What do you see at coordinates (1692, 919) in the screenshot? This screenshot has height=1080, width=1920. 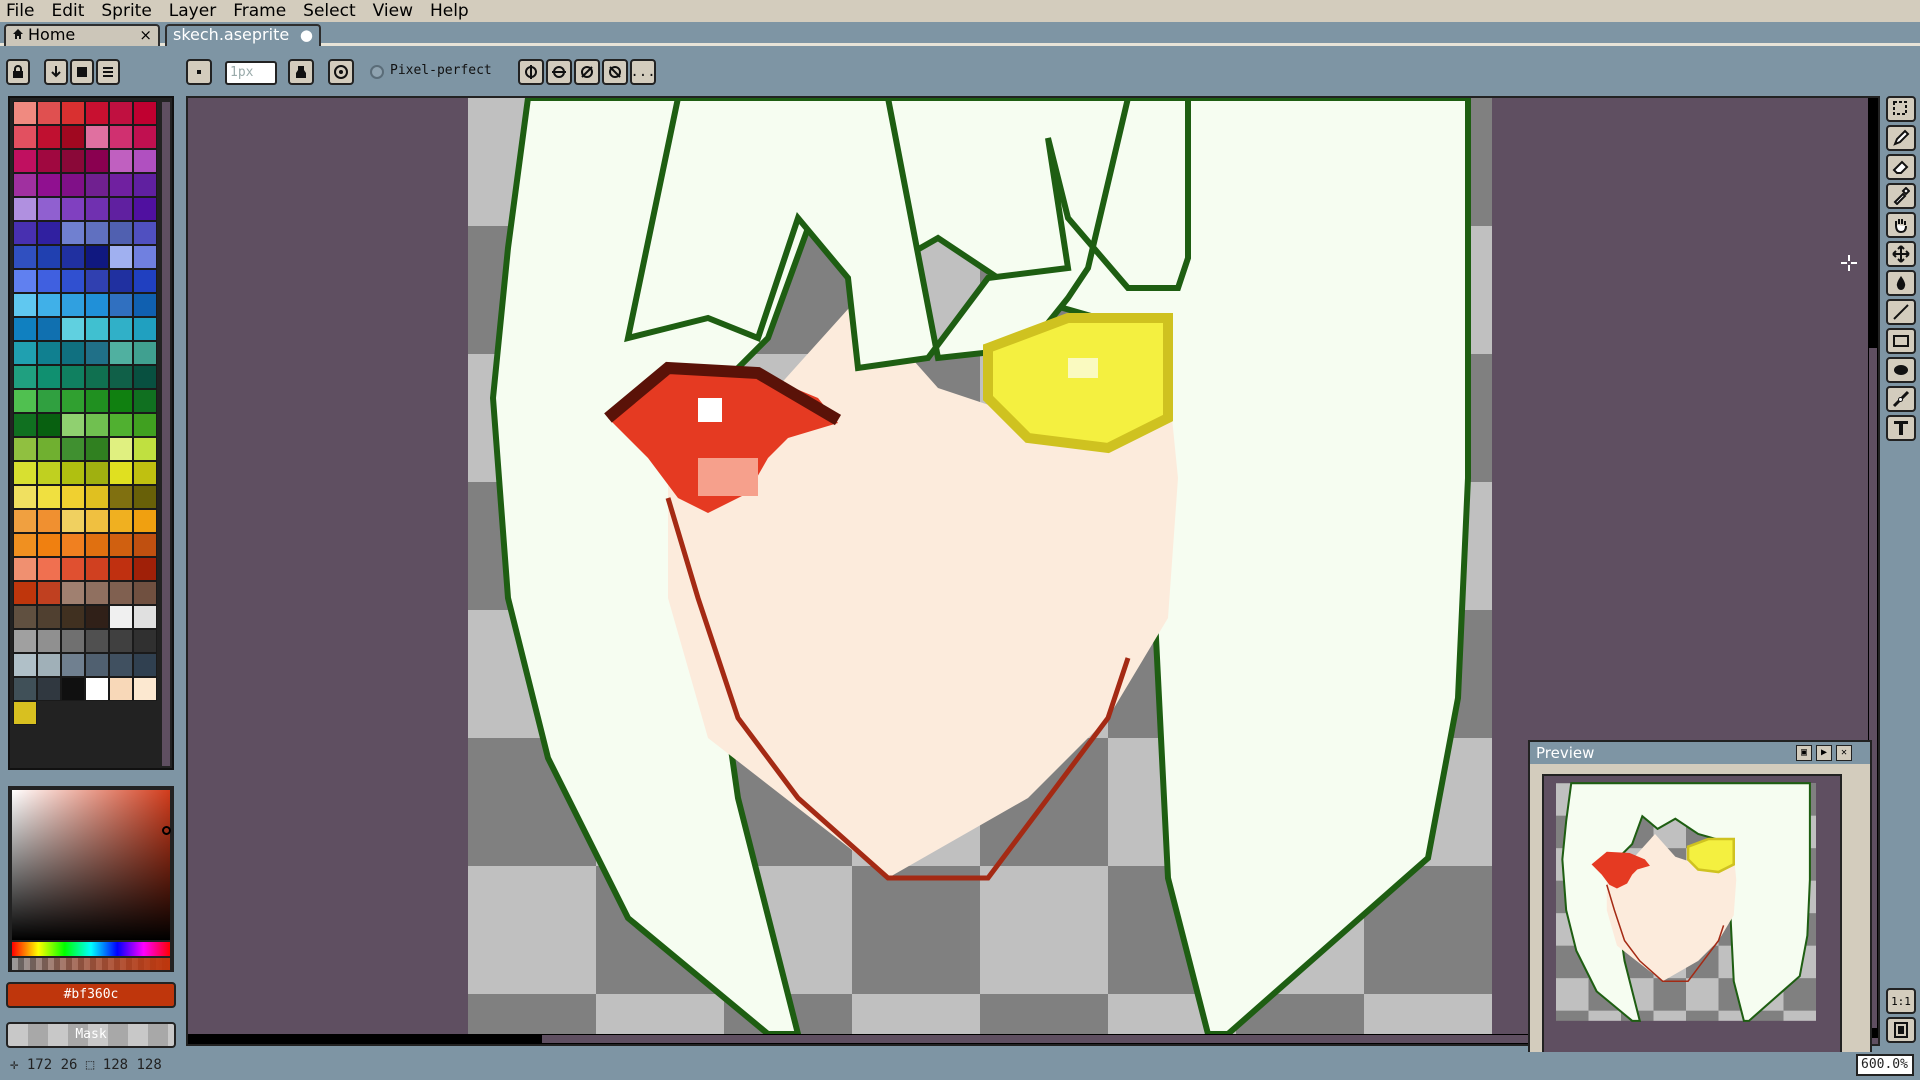 I see `preview-viewport` at bounding box center [1692, 919].